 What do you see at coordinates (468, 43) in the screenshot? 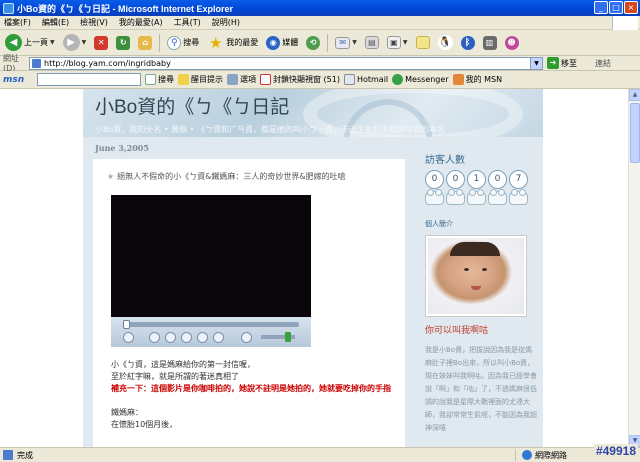
I see `bluetooth-button: ᛒ` at bounding box center [468, 43].